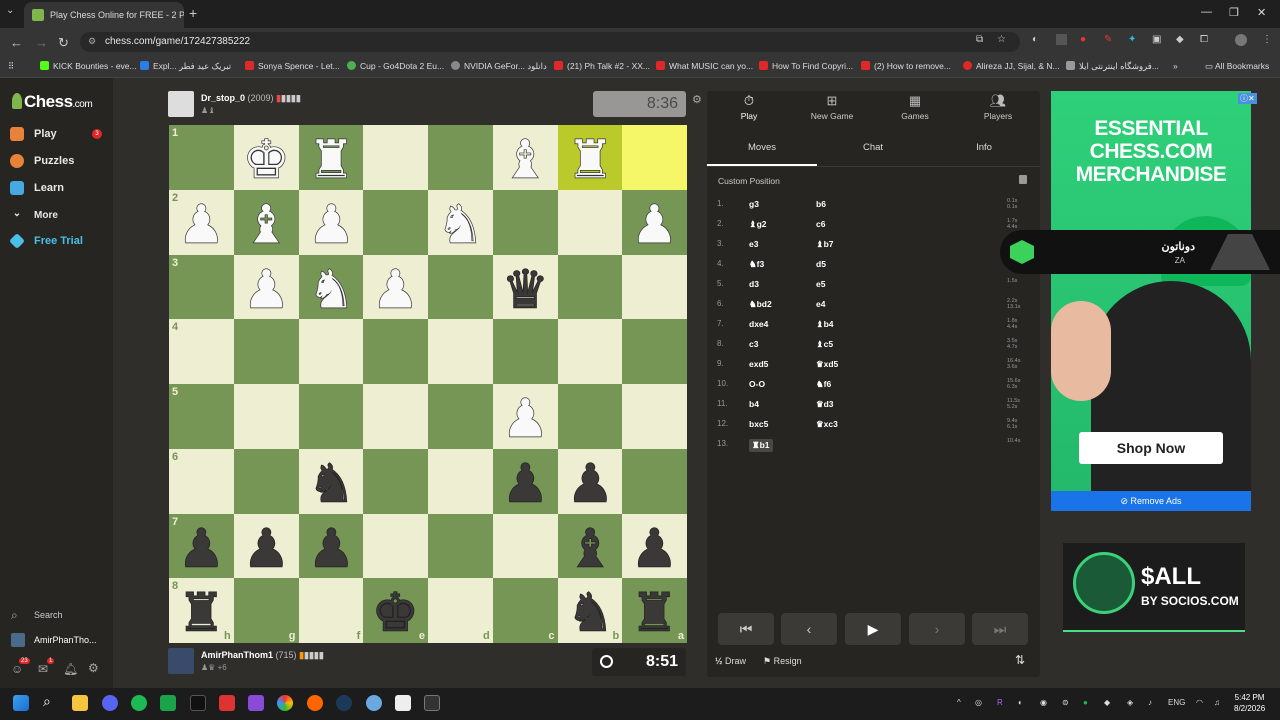 The width and height of the screenshot is (1280, 720). Describe the element at coordinates (590, 351) in the screenshot. I see `square-b4` at that location.